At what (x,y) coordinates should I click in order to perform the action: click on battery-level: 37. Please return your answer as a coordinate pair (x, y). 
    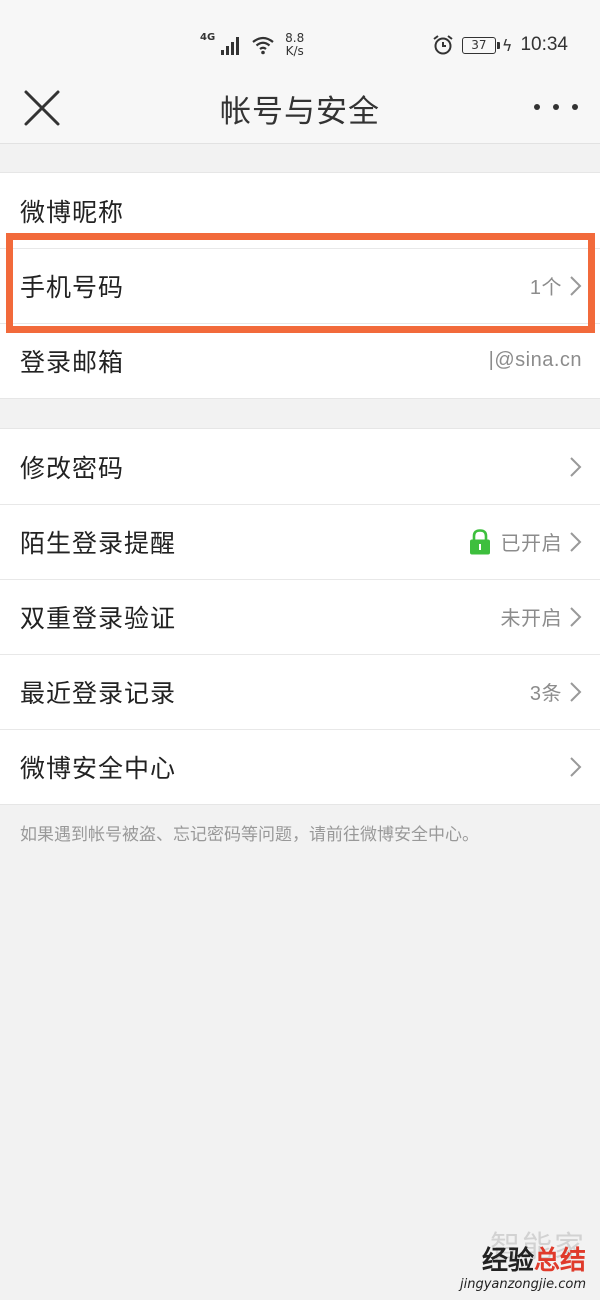
    Looking at the image, I should click on (479, 44).